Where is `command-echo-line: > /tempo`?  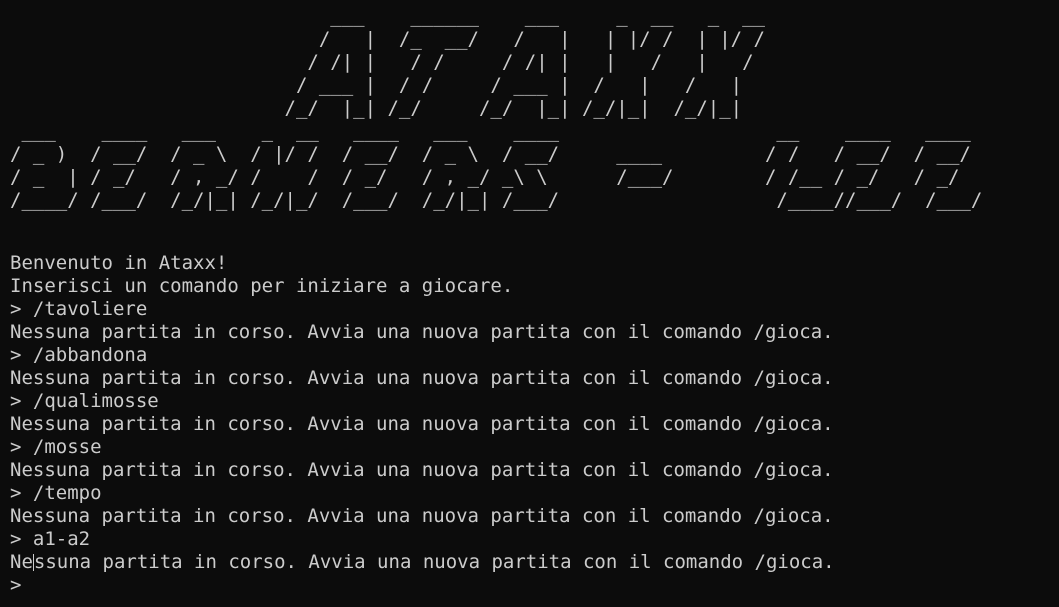 command-echo-line: > /tempo is located at coordinates (56, 493).